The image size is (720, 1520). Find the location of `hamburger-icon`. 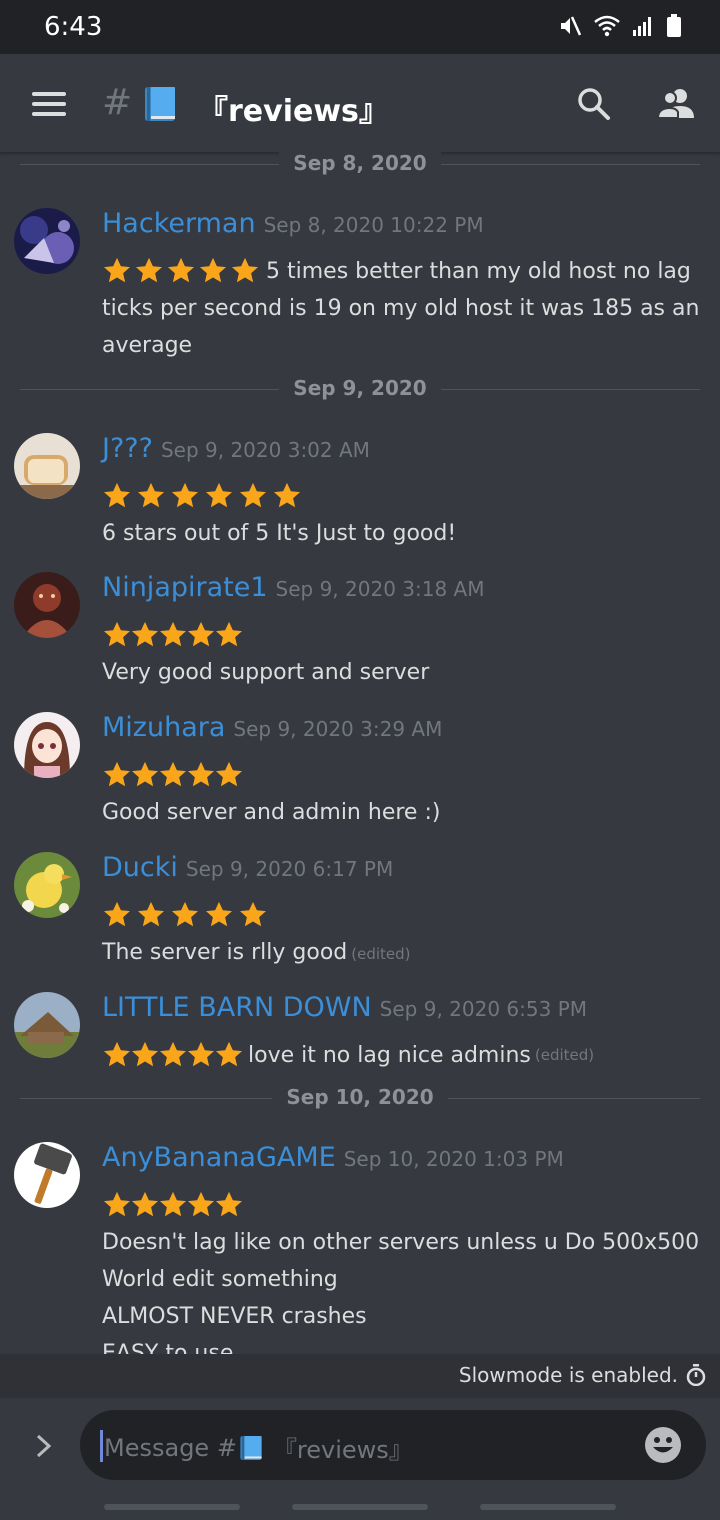

hamburger-icon is located at coordinates (49, 104).